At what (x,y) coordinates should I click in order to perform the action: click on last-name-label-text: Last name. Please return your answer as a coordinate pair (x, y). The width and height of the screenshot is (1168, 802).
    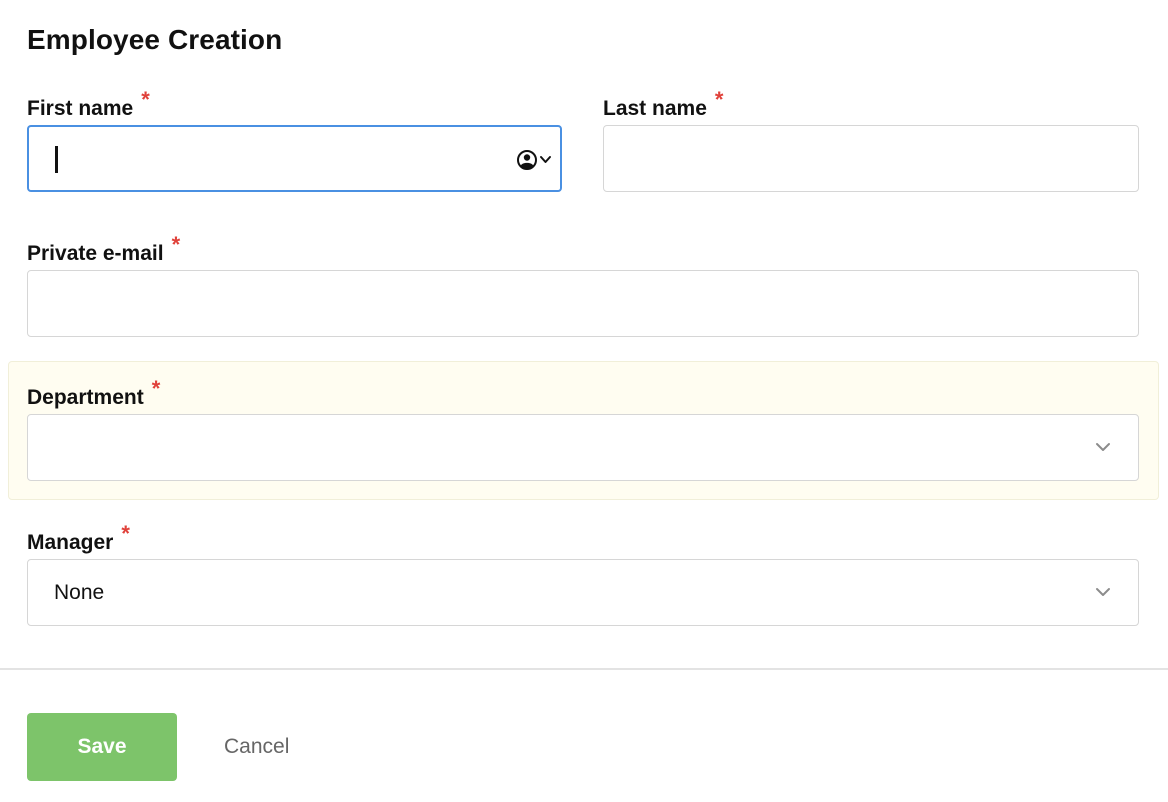
    Looking at the image, I should click on (655, 108).